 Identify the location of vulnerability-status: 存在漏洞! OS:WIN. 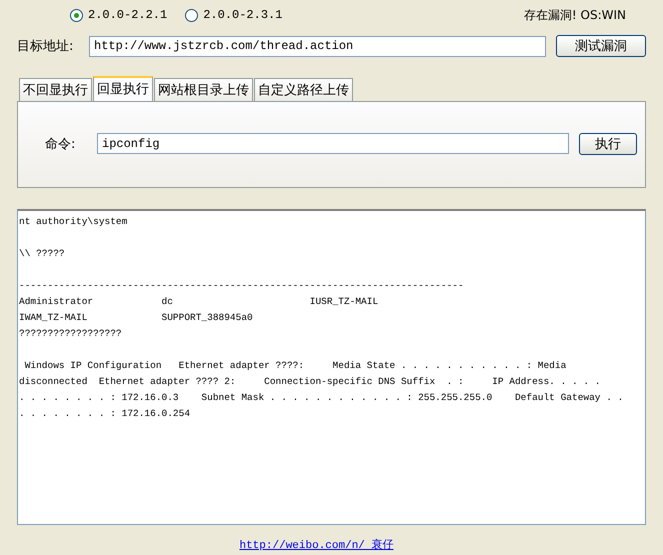
(575, 15).